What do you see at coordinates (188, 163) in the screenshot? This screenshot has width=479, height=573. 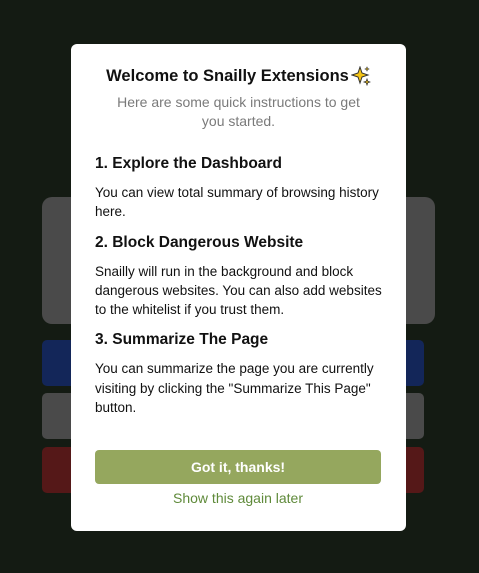 I see `section-title: 1. Explore the Dashboard` at bounding box center [188, 163].